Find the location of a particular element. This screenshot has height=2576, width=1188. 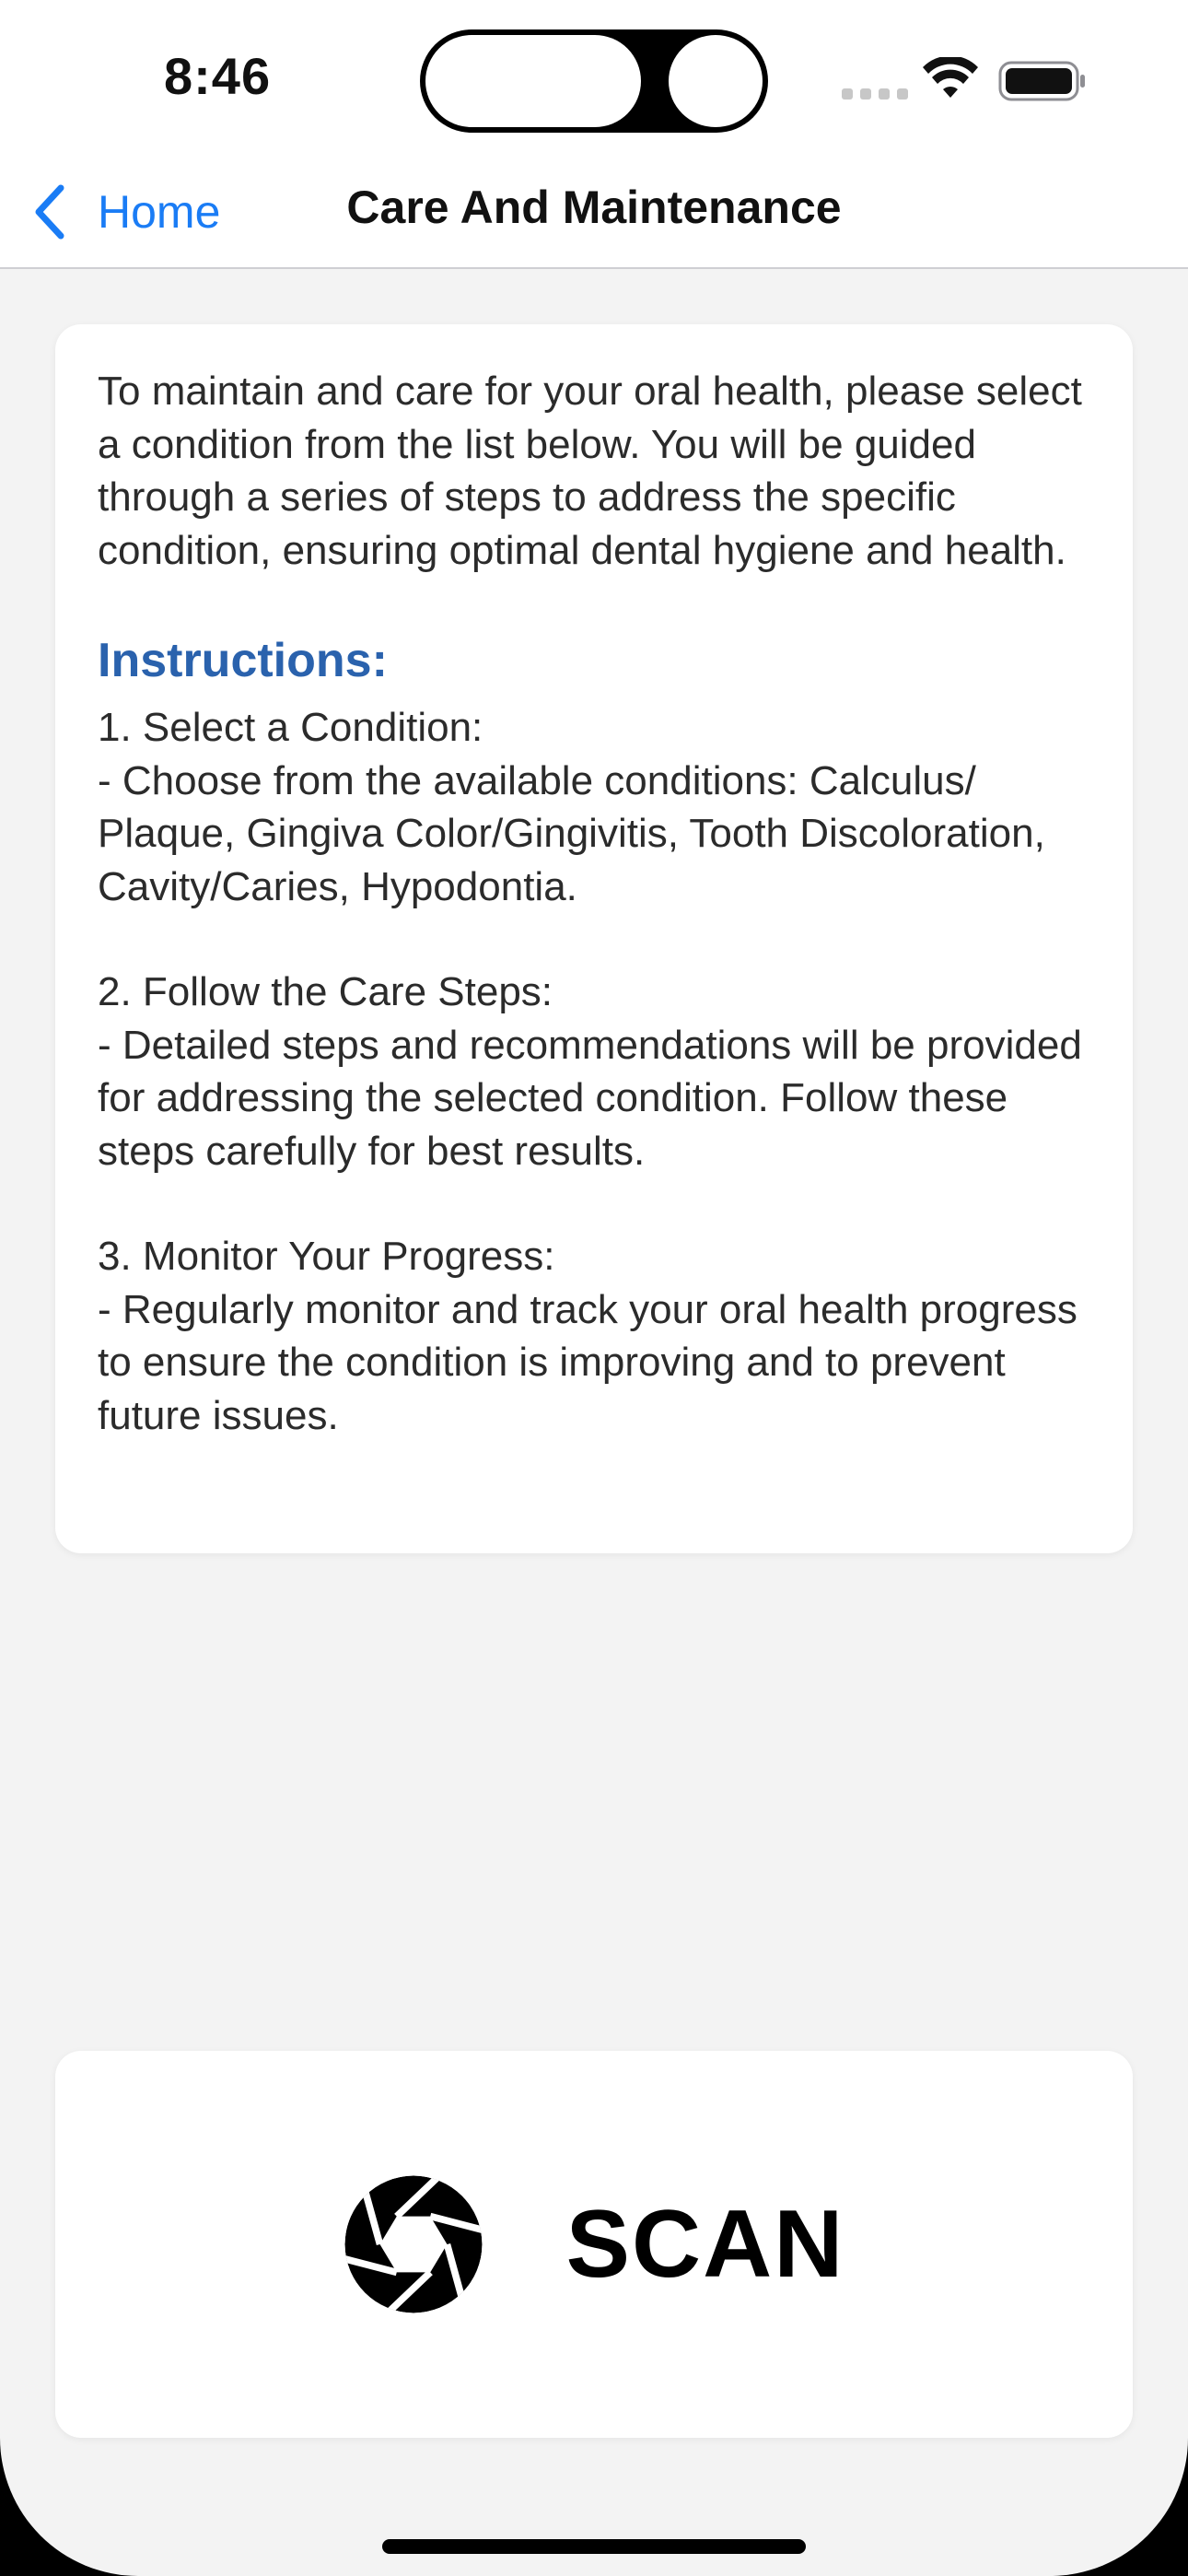

scan-button: SCAN is located at coordinates (594, 2244).